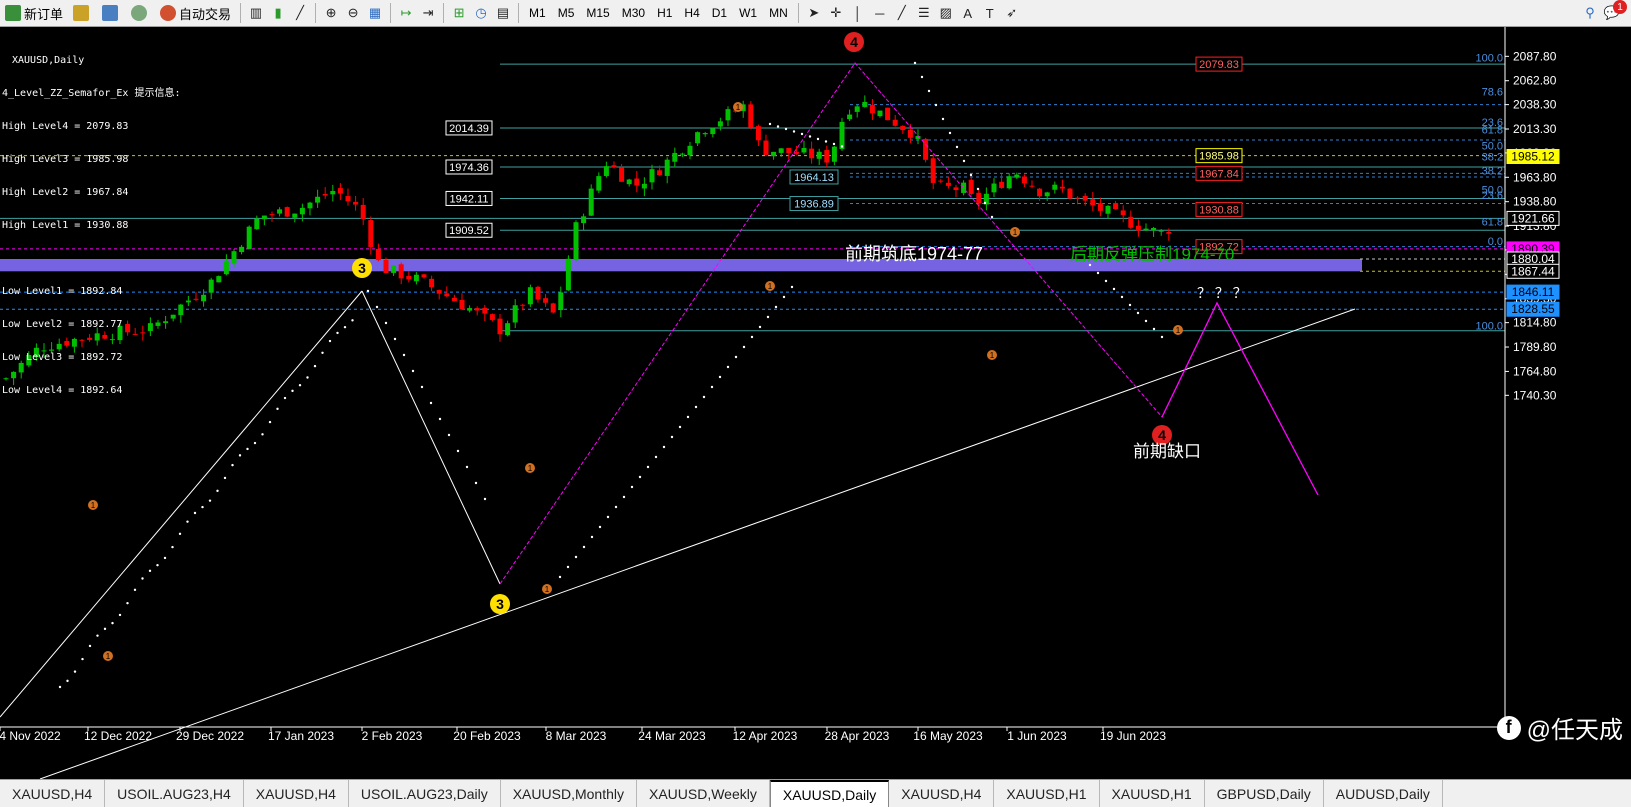 The width and height of the screenshot is (1631, 807). What do you see at coordinates (353, 13) in the screenshot?
I see `zoom-out-button: ⊖` at bounding box center [353, 13].